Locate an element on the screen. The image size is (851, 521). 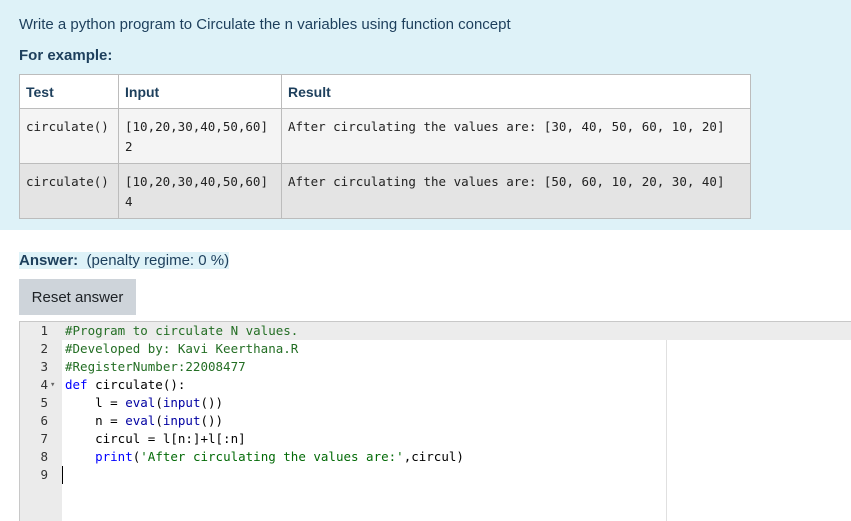
code-text: #RegisterNumber:22008477 is located at coordinates (155, 367).